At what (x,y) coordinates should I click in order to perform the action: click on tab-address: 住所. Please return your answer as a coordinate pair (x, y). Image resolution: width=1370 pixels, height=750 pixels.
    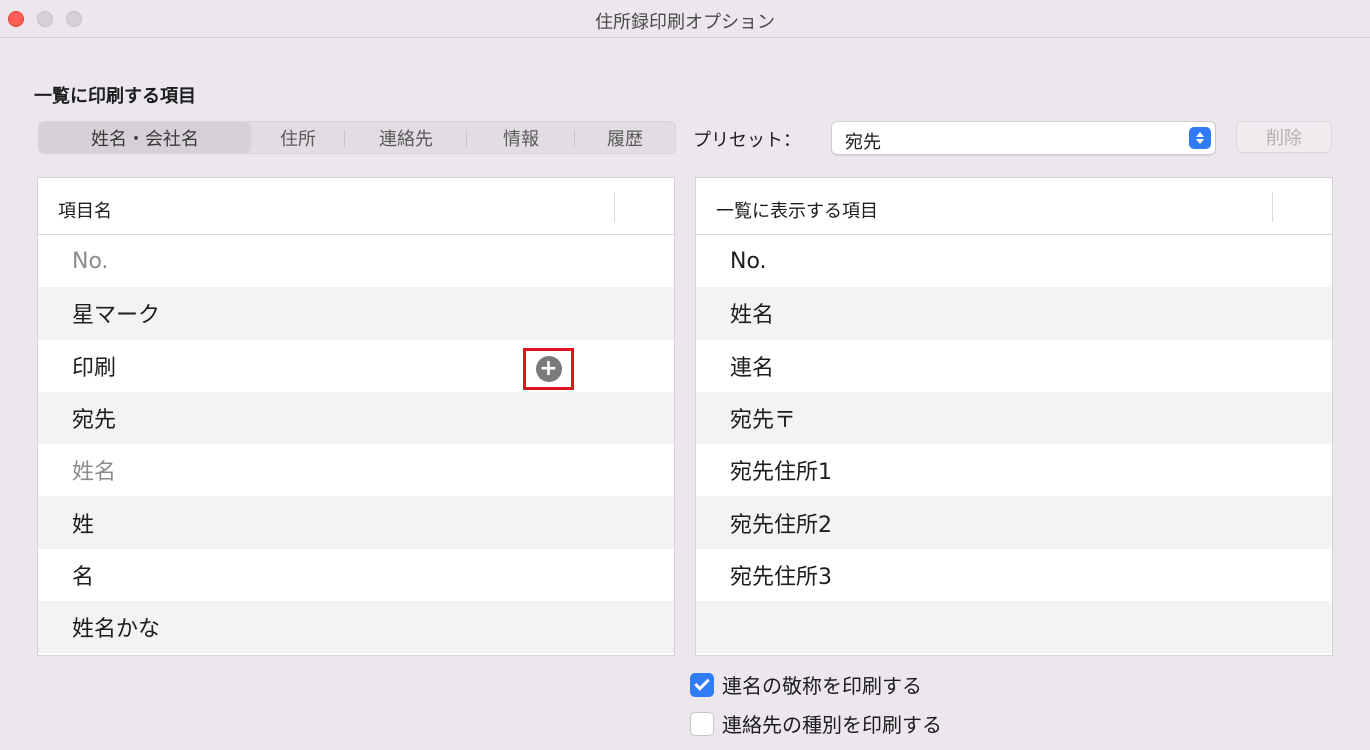
    Looking at the image, I should click on (298, 137).